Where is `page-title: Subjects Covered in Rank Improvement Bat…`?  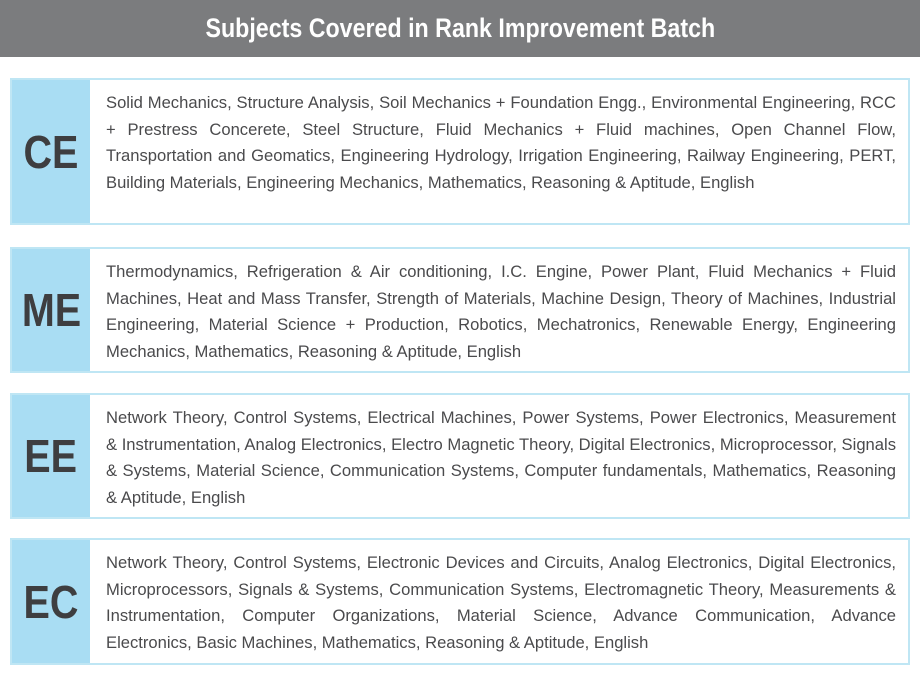 page-title: Subjects Covered in Rank Improvement Bat… is located at coordinates (460, 28).